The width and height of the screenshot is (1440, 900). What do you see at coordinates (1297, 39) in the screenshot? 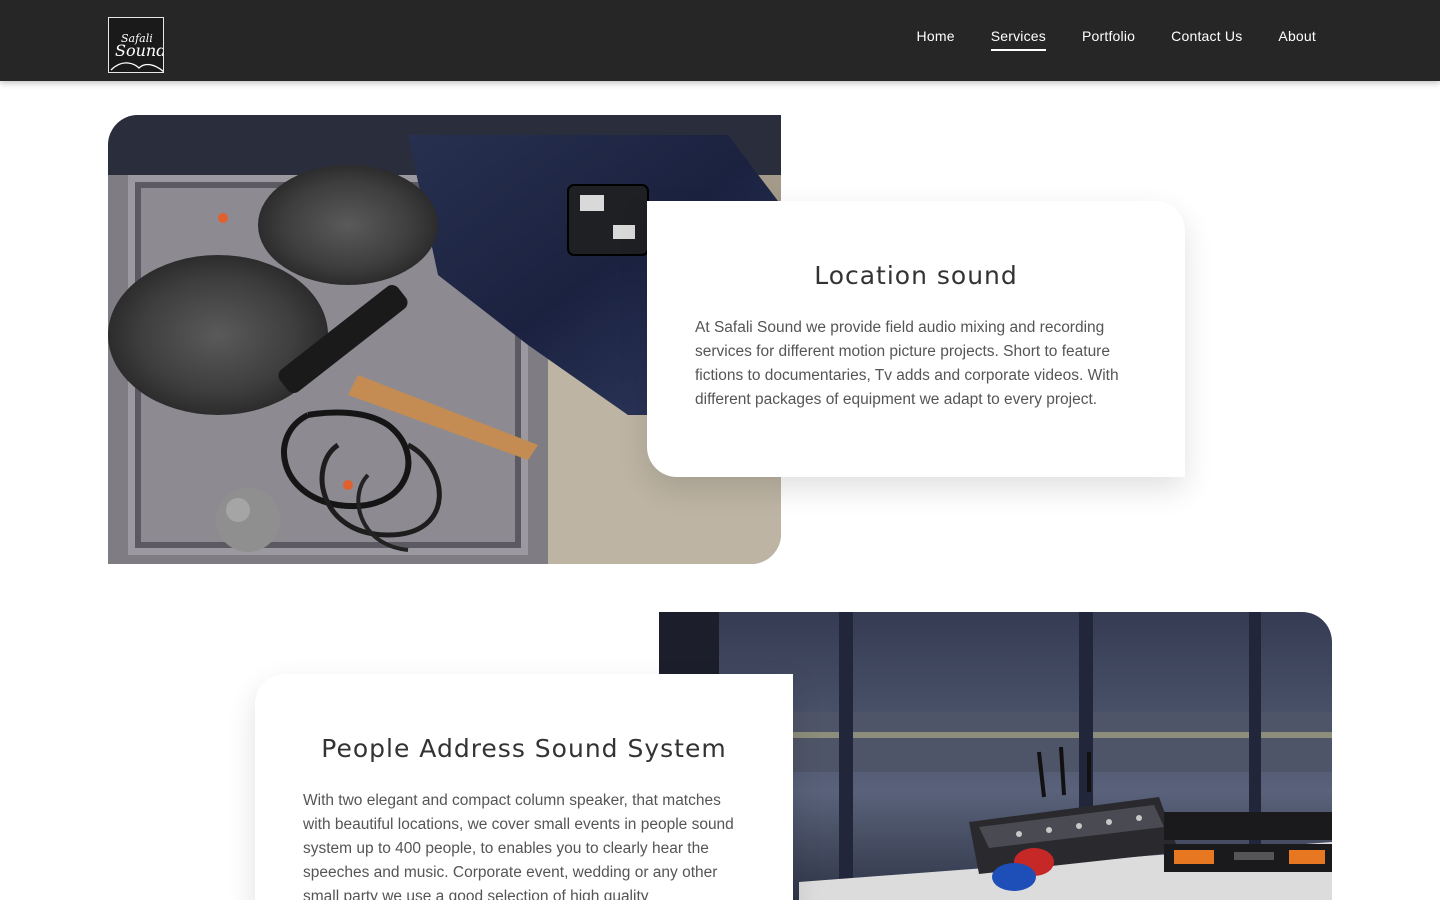
I see `nav-about-link: About` at bounding box center [1297, 39].